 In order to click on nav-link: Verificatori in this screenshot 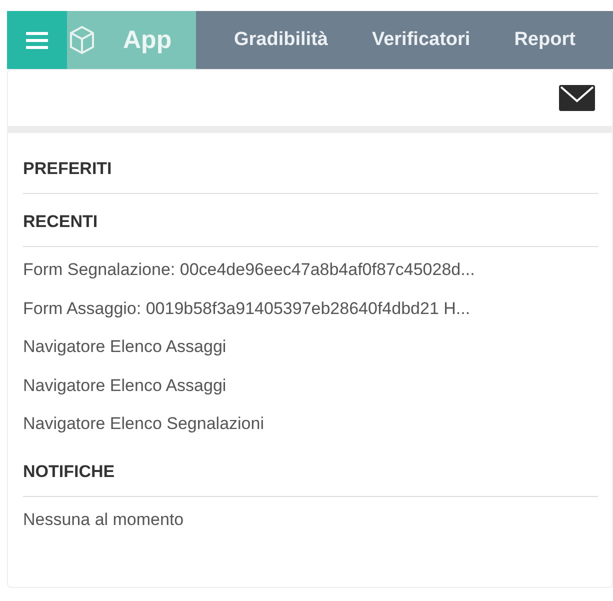, I will do `click(421, 40)`.